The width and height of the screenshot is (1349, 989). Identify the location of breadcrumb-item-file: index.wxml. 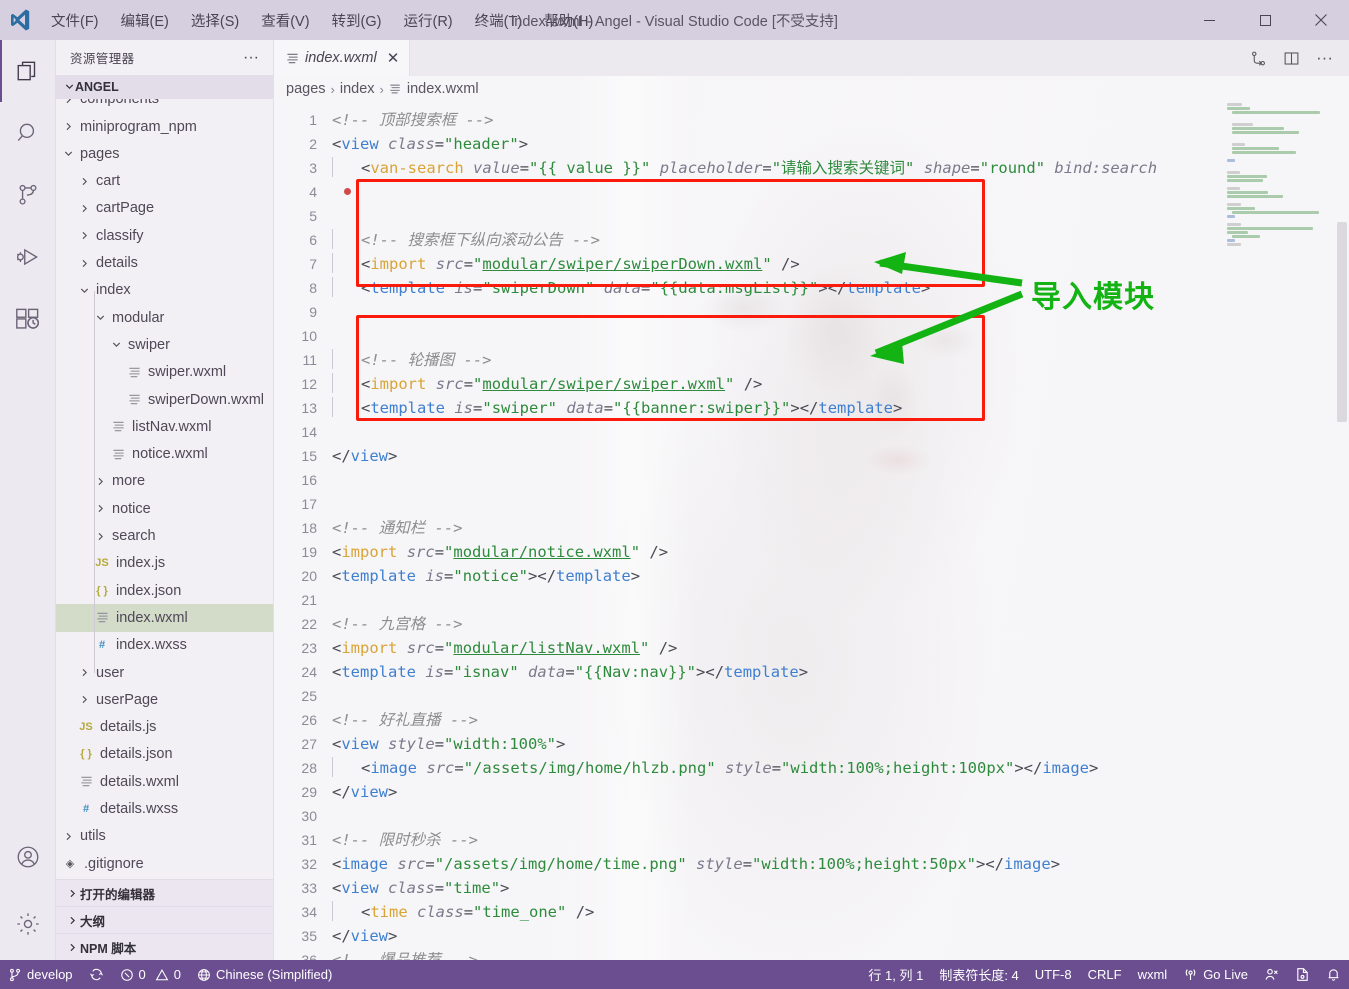
(443, 89).